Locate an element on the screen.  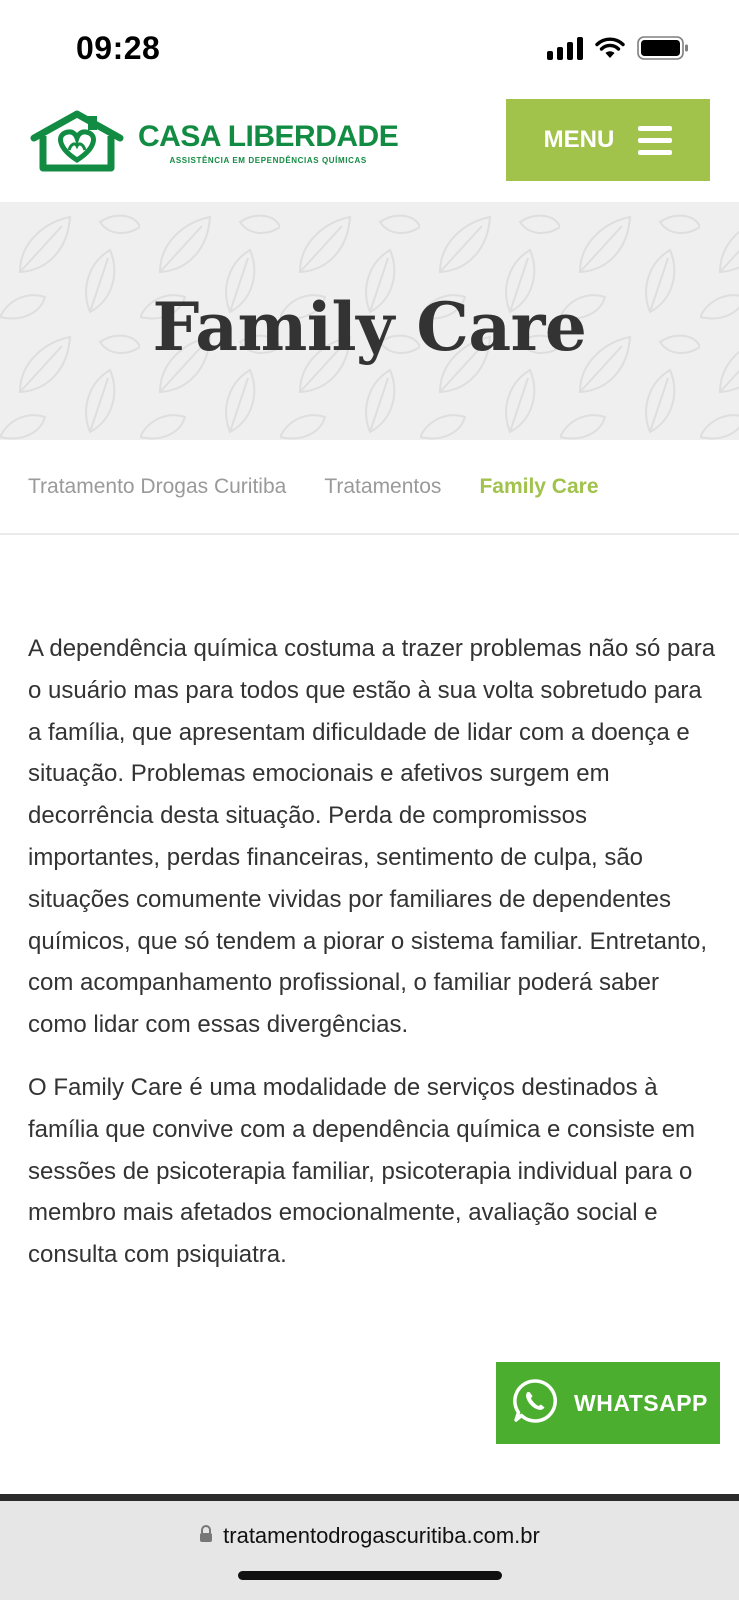
whatsapp-label: WHATSAPP is located at coordinates (641, 1402).